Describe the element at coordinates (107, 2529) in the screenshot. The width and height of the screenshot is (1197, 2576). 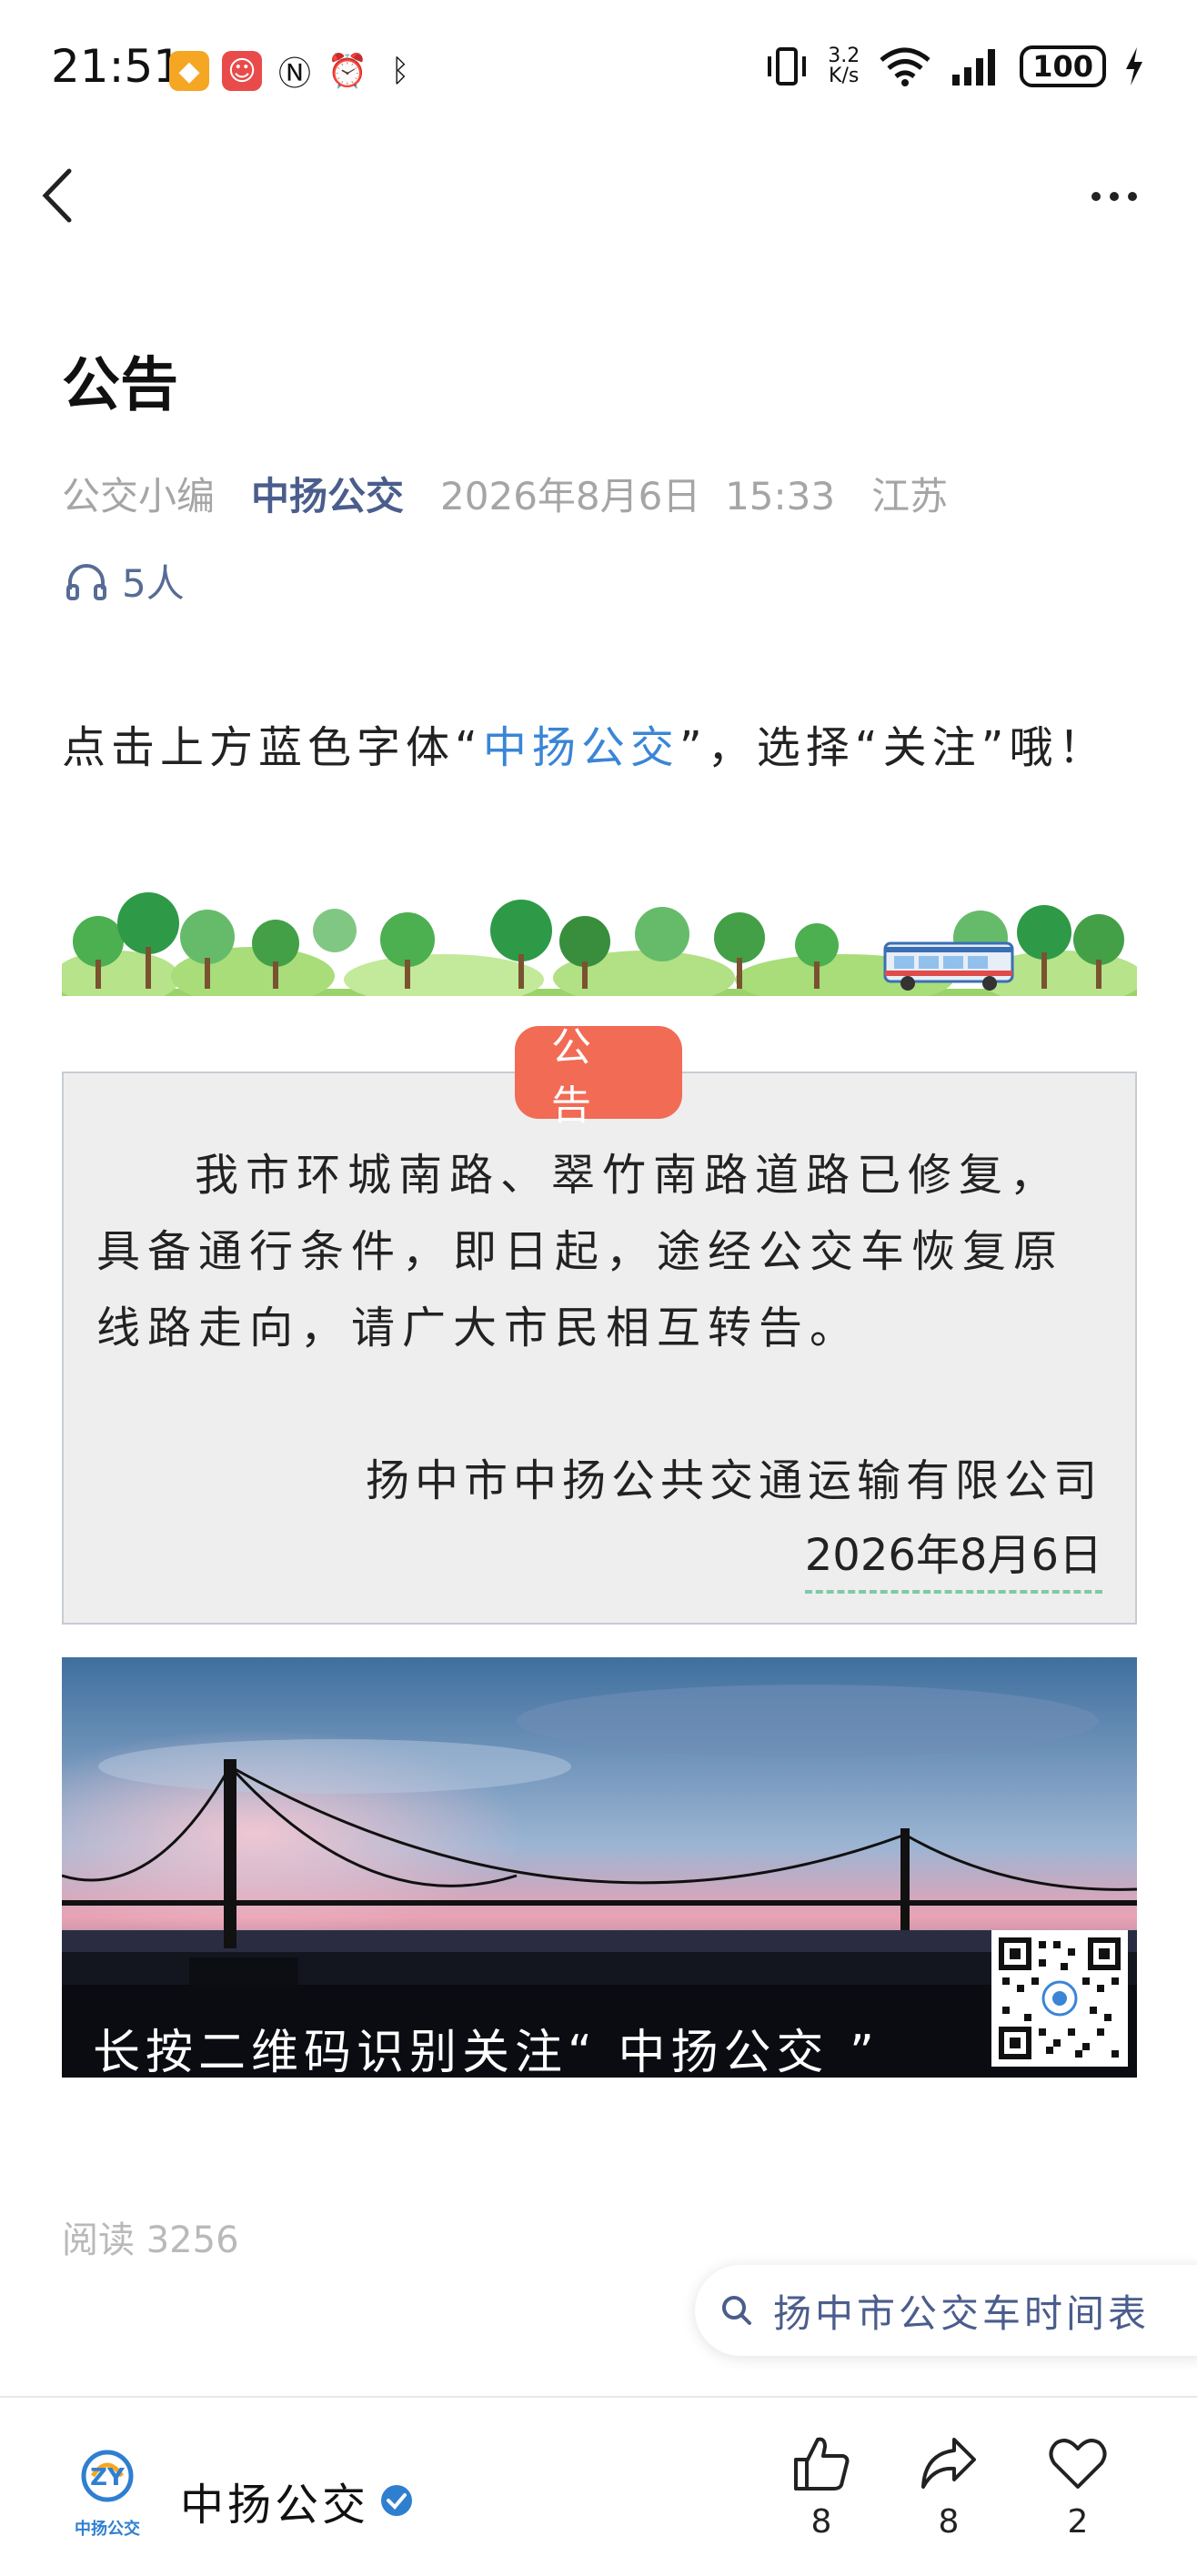
I see `account-logo-text: 中扬公交` at that location.